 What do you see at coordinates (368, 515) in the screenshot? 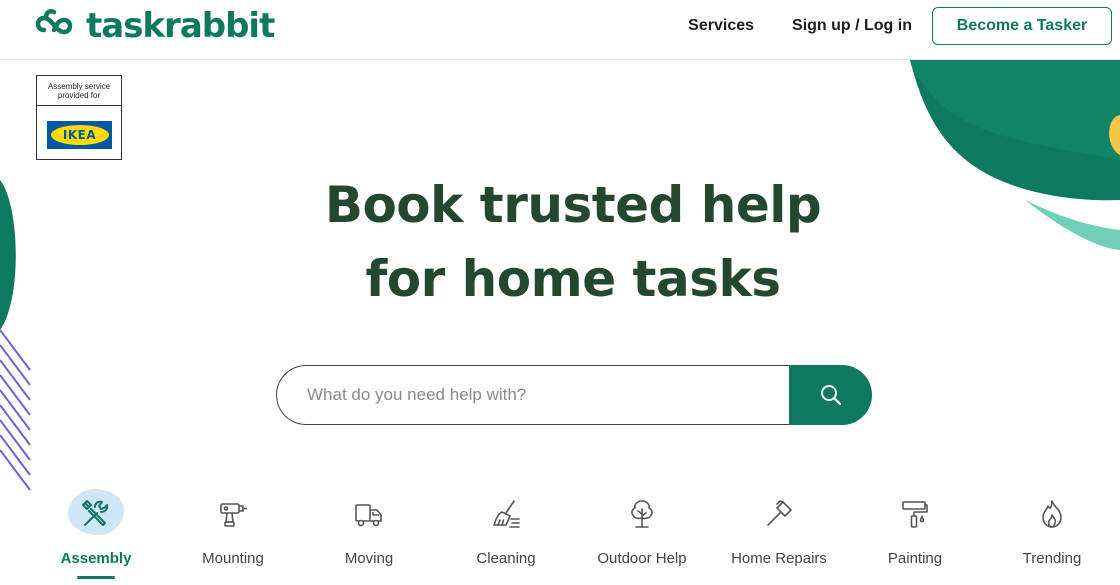
I see `truck-icon` at bounding box center [368, 515].